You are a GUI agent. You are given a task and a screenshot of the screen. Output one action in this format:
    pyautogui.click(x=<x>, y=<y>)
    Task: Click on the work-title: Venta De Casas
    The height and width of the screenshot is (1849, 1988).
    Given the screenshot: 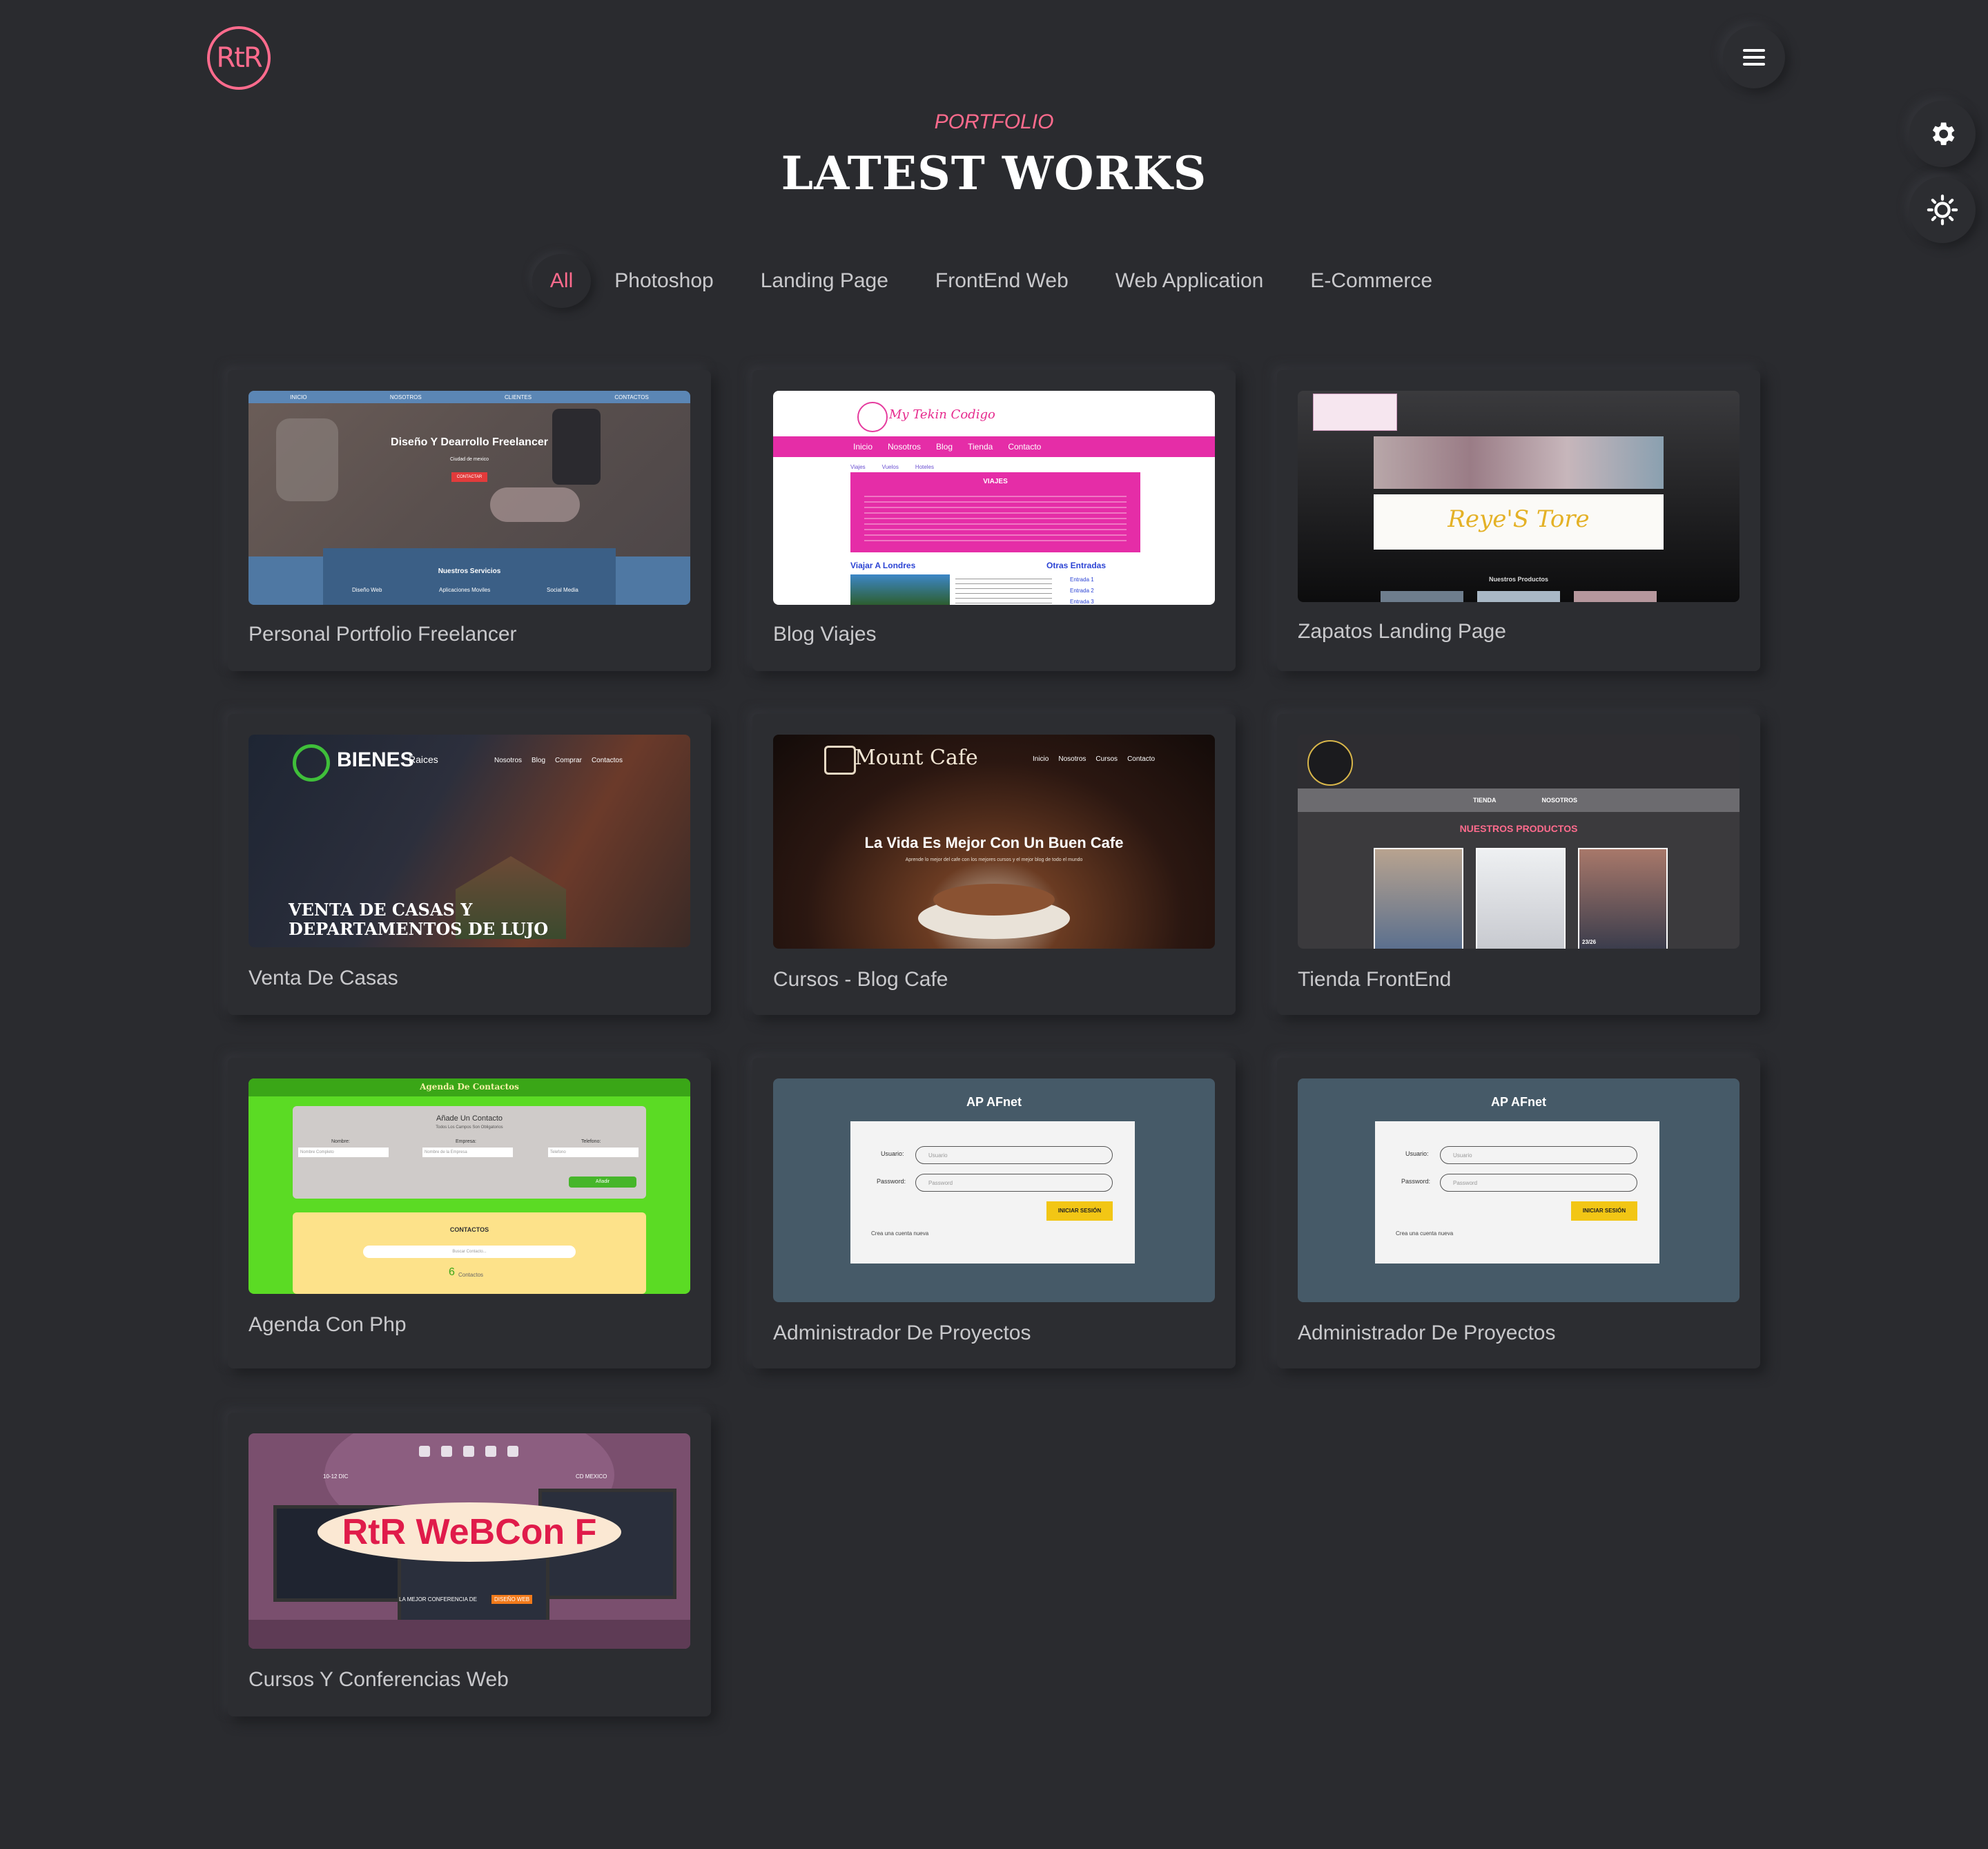 What is the action you would take?
    pyautogui.click(x=323, y=979)
    